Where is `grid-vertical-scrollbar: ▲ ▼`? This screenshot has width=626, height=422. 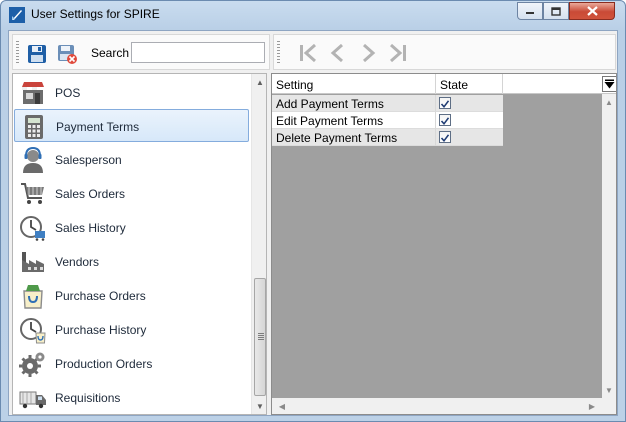 grid-vertical-scrollbar: ▲ ▼ is located at coordinates (609, 246).